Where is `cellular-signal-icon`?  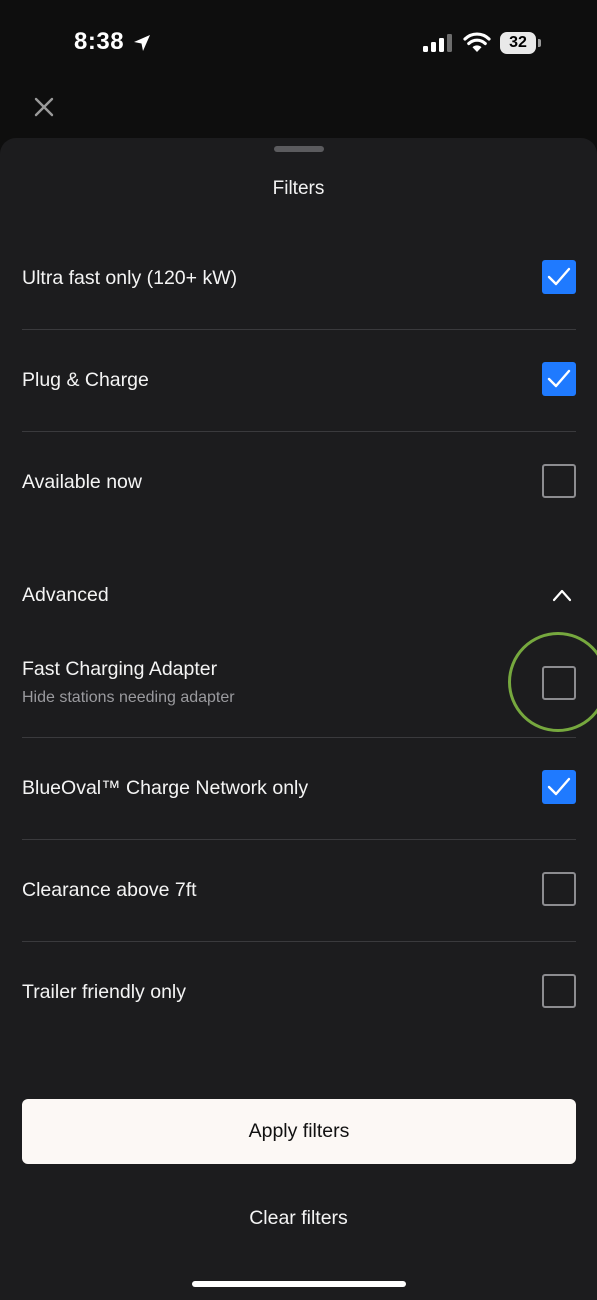 cellular-signal-icon is located at coordinates (437, 43).